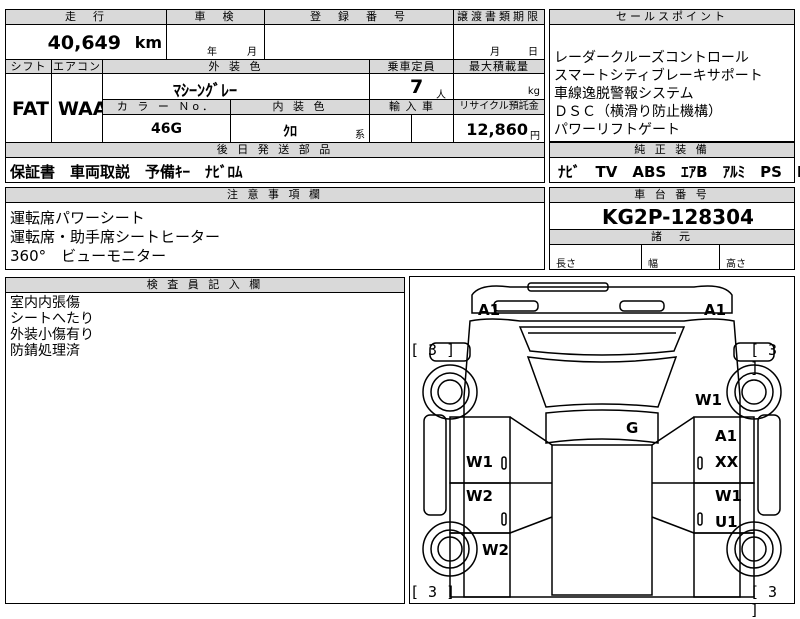 This screenshot has width=800, height=619. Describe the element at coordinates (86, 17) in the screenshot. I see `mileage-header: 走 行` at that location.